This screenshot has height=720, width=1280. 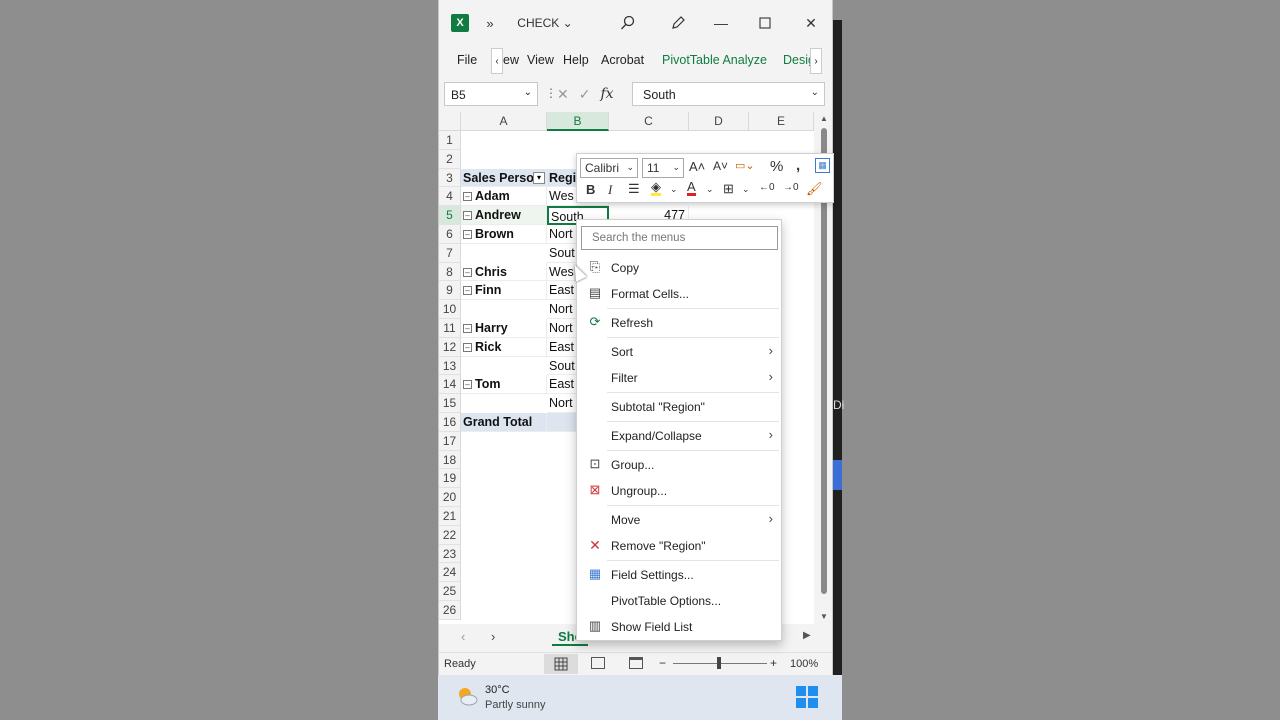 What do you see at coordinates (450, 347) in the screenshot?
I see `row-header-12: 12` at bounding box center [450, 347].